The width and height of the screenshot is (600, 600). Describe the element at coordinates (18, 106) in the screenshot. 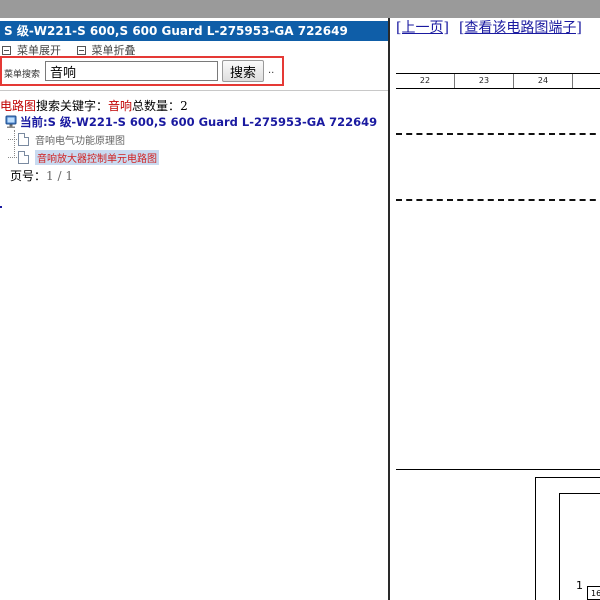

I see `result-category: 电路图` at that location.